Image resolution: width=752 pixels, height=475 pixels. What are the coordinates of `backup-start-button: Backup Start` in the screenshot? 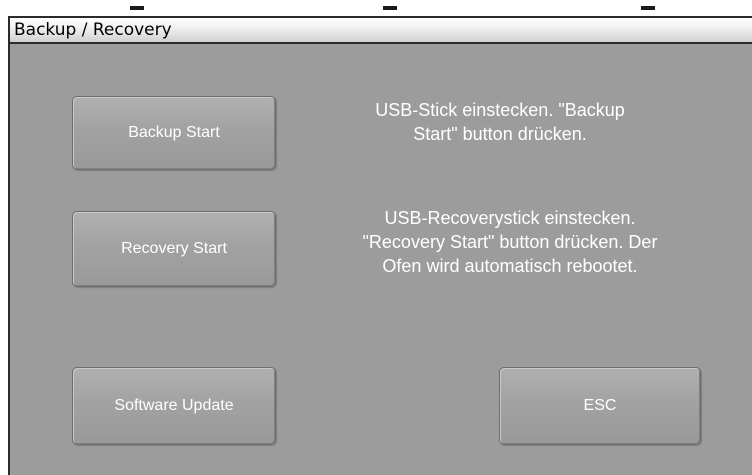 It's located at (174, 133).